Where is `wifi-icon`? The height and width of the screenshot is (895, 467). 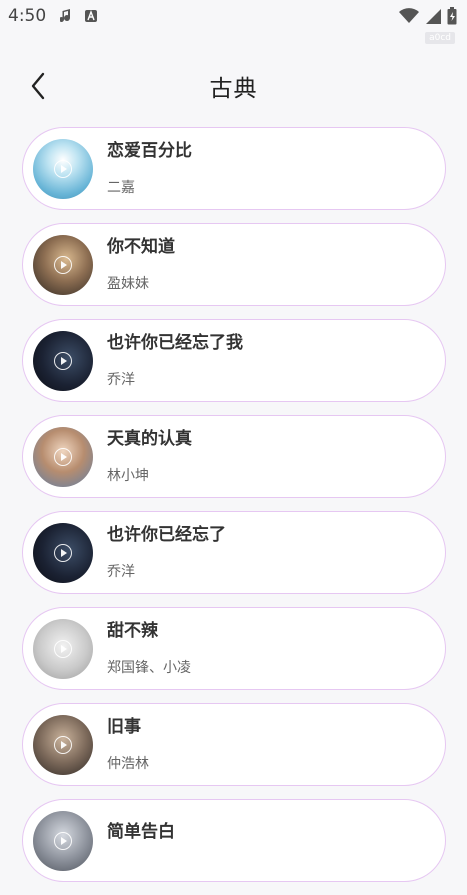
wifi-icon is located at coordinates (409, 15).